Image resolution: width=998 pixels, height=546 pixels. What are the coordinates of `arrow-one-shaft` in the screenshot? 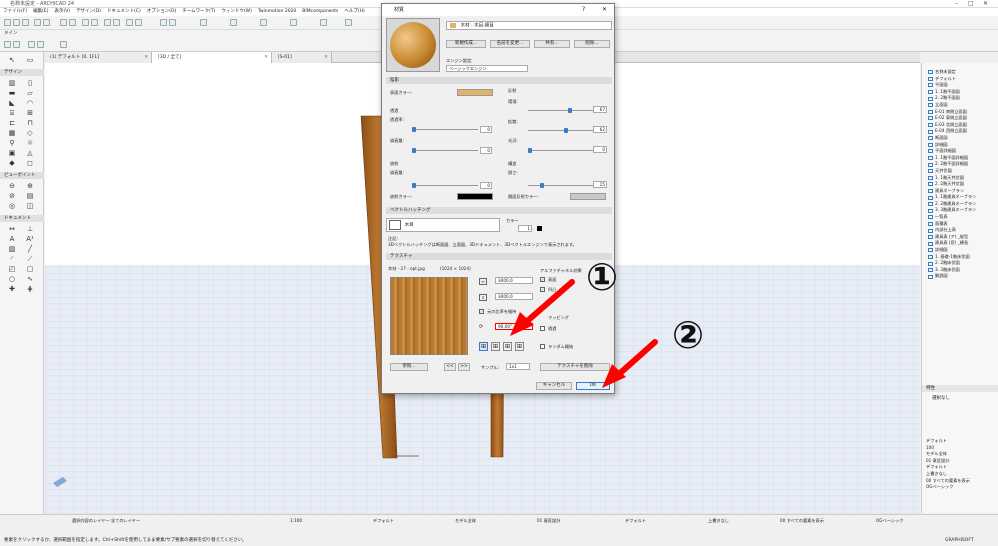 It's located at (548, 302).